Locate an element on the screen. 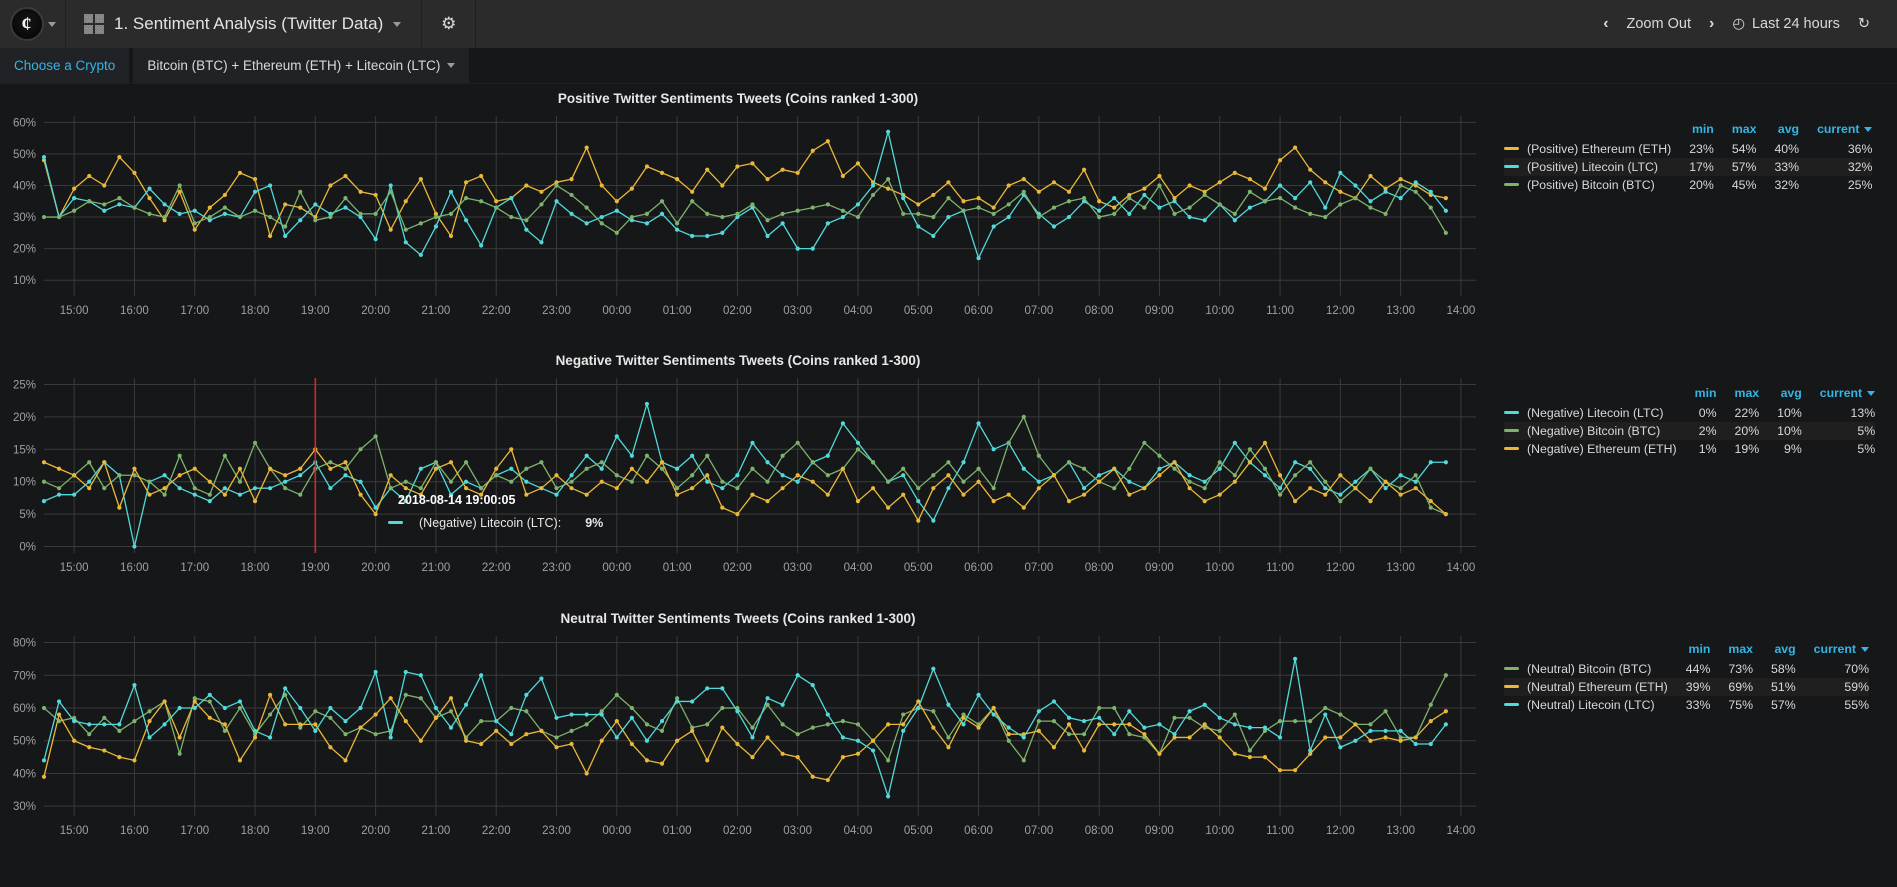 The width and height of the screenshot is (1897, 887). x-axis-tick-label: 06:00 is located at coordinates (978, 568).